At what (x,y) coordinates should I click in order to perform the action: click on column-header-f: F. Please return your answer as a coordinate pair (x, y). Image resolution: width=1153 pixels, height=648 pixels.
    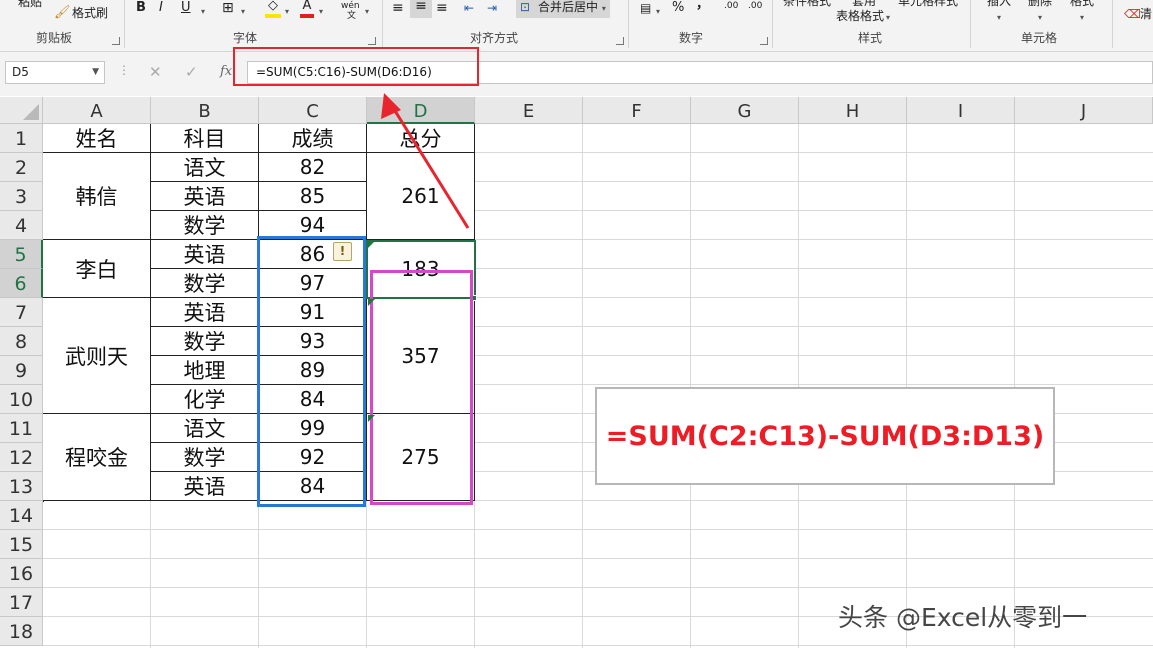
    Looking at the image, I should click on (637, 110).